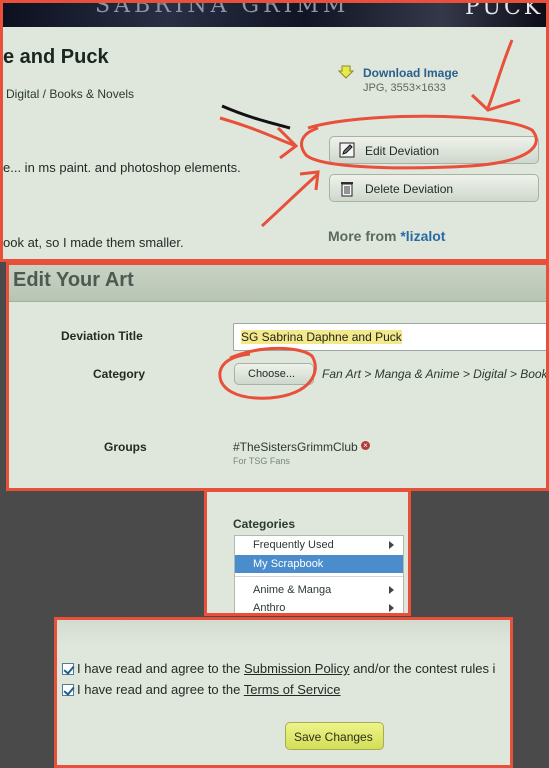 The height and width of the screenshot is (768, 549). Describe the element at coordinates (504, 10) in the screenshot. I see `banner-text-right: PUCK` at that location.